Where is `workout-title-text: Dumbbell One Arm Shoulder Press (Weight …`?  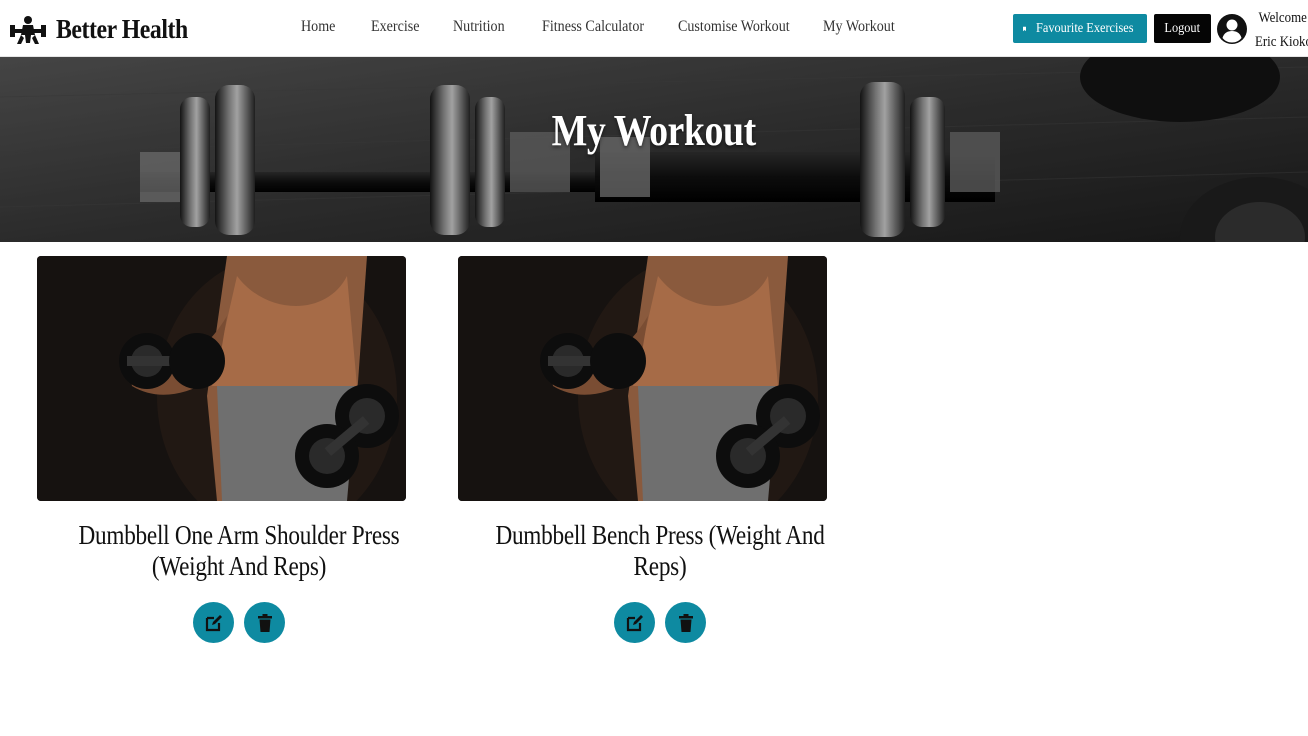 workout-title-text: Dumbbell One Arm Shoulder Press (Weight … is located at coordinates (239, 550).